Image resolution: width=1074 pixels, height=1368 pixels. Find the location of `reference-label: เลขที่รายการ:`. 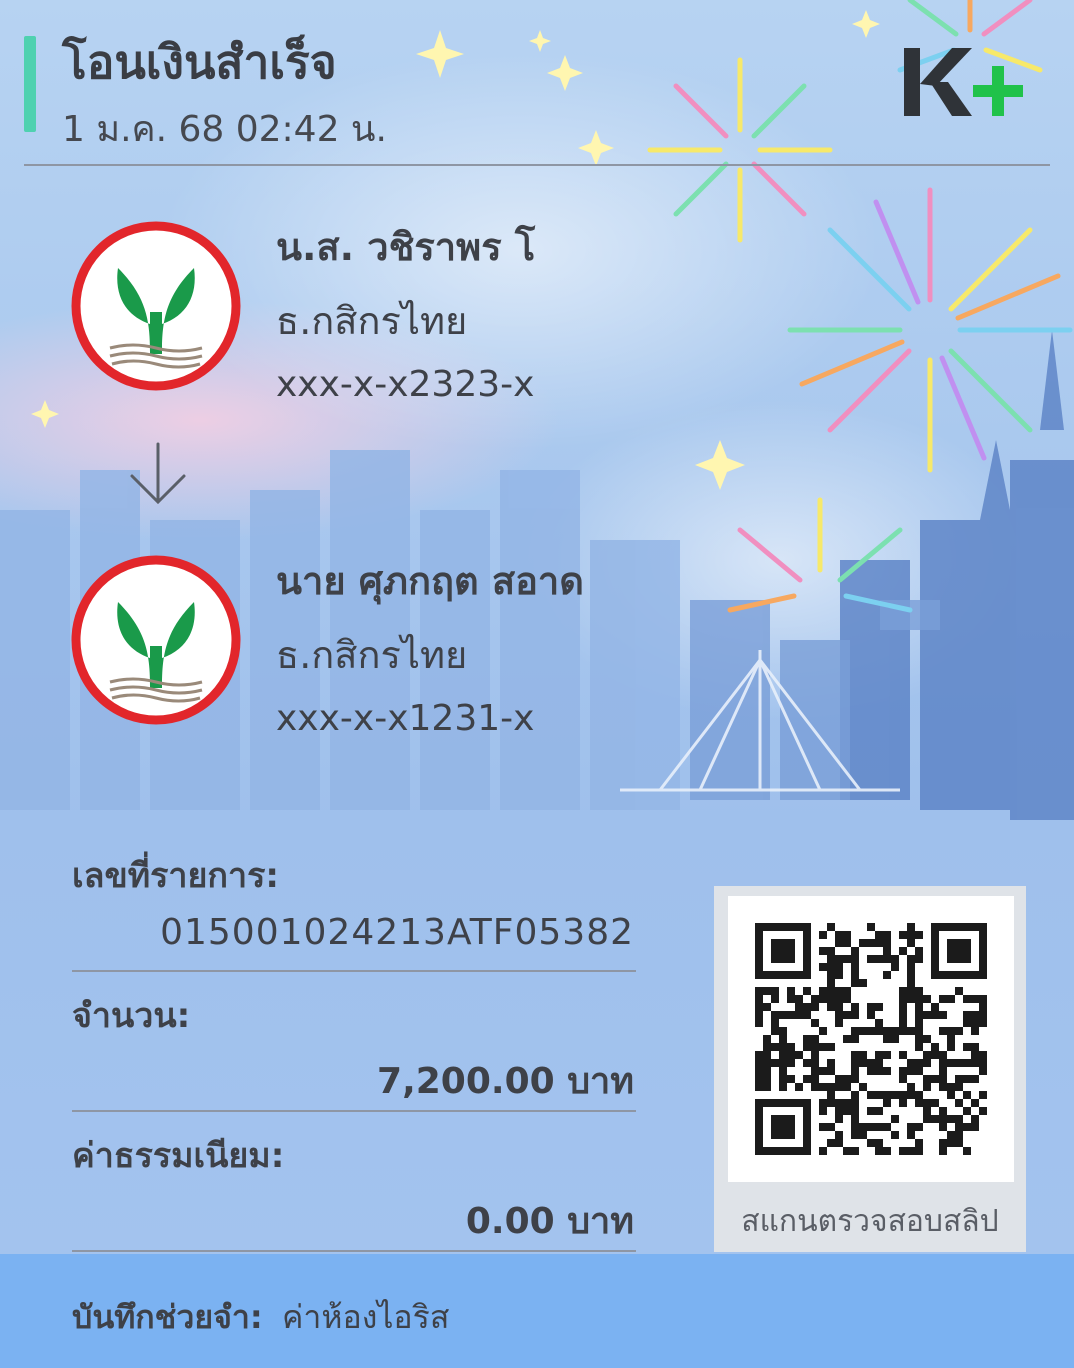

reference-label: เลขที่รายการ: is located at coordinates (175, 876).